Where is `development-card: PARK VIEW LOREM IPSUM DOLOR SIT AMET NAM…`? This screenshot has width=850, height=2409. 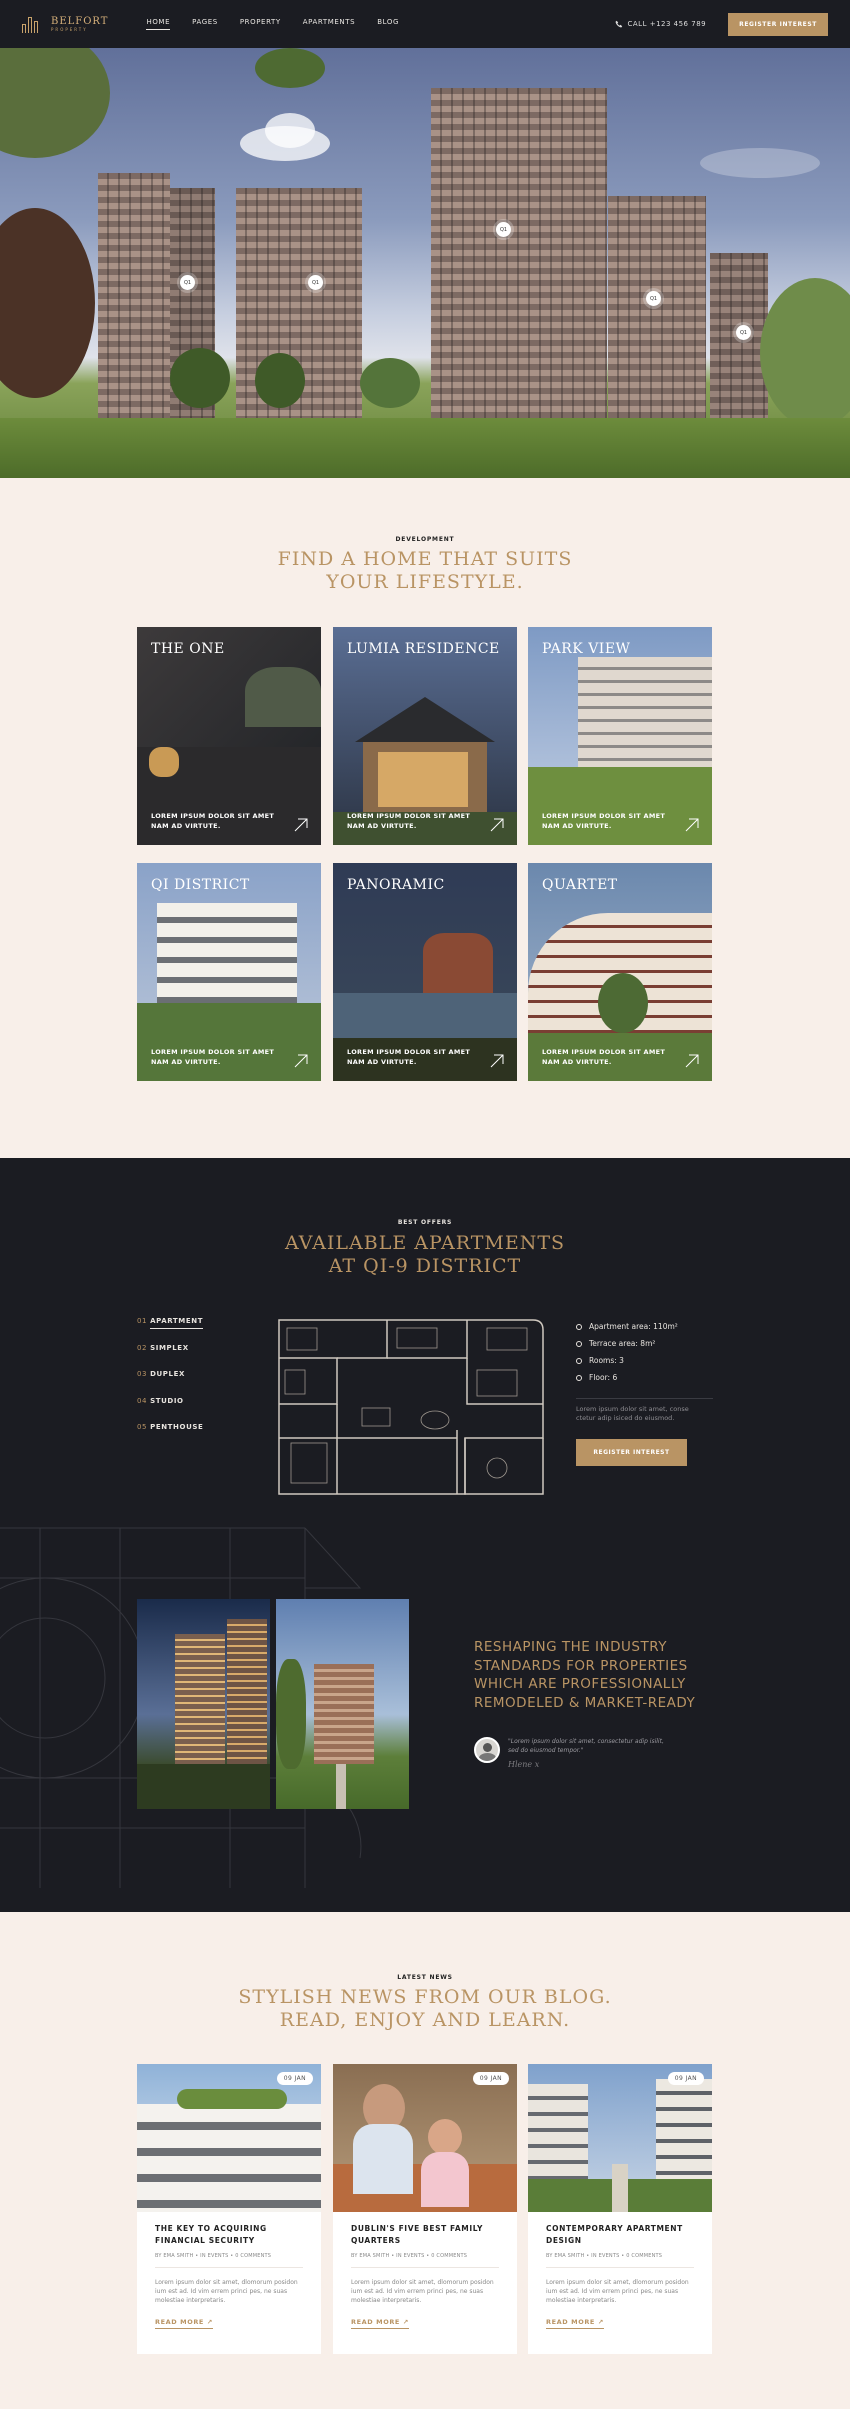
development-card: PARK VIEW LOREM IPSUM DOLOR SIT AMET NAM… is located at coordinates (620, 736).